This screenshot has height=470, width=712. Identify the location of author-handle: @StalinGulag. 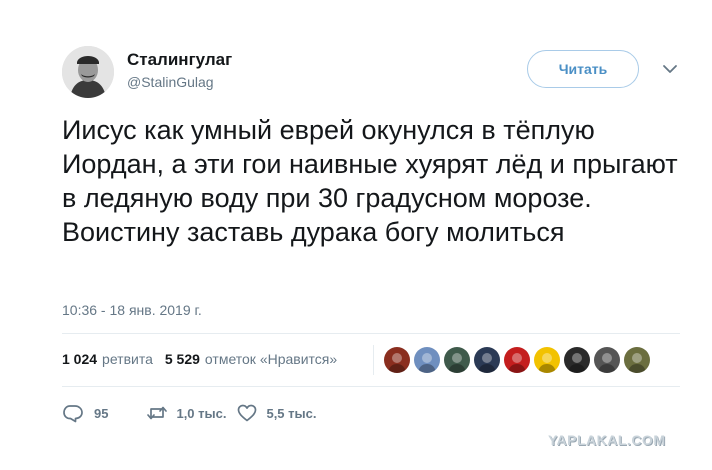
(170, 82).